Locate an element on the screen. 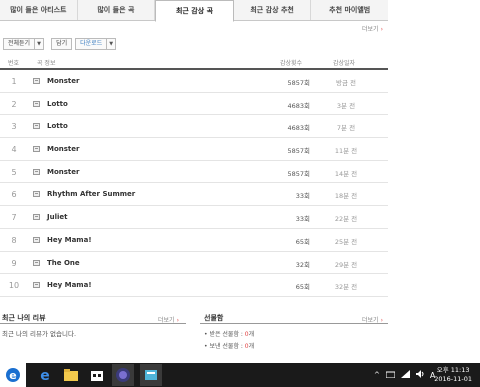 Image resolution: width=480 pixels, height=387 pixels. more-label: 더보기 is located at coordinates (370, 29).